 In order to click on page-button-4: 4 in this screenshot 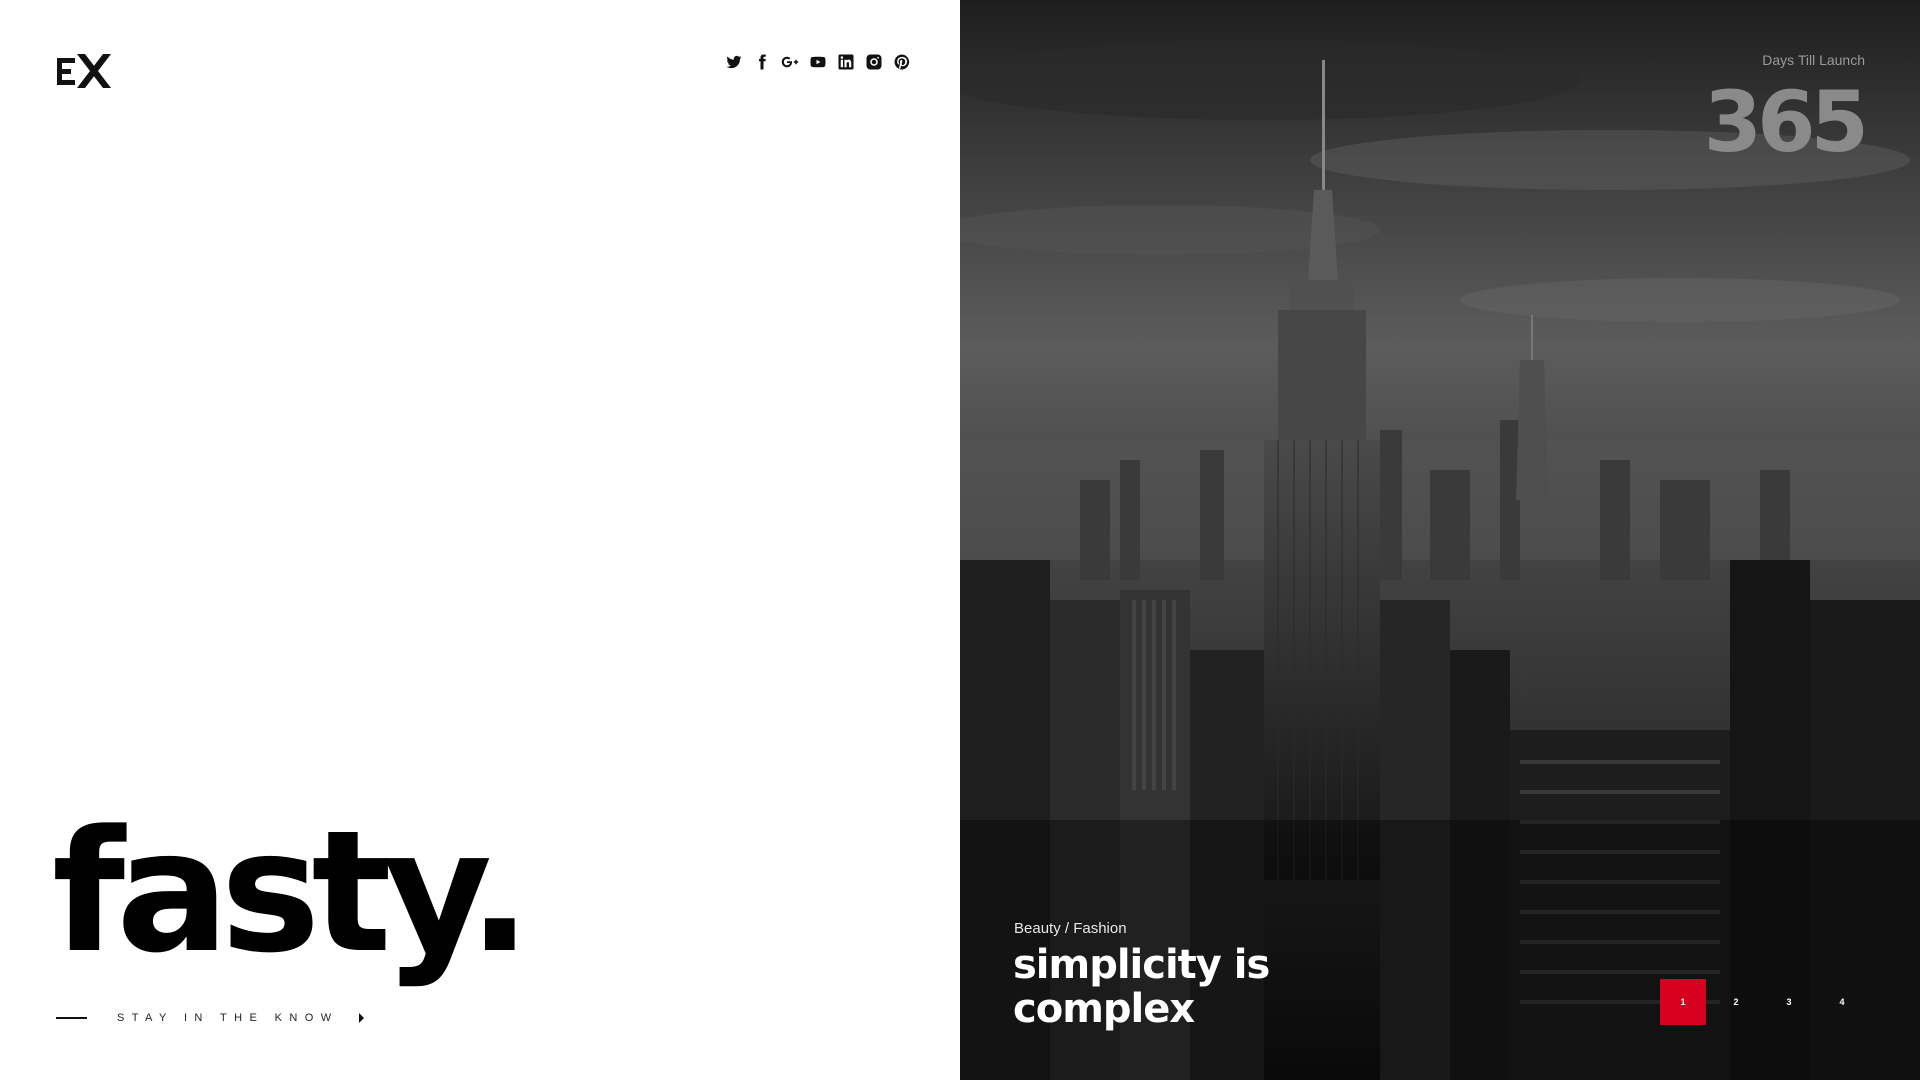, I will do `click(1842, 1002)`.